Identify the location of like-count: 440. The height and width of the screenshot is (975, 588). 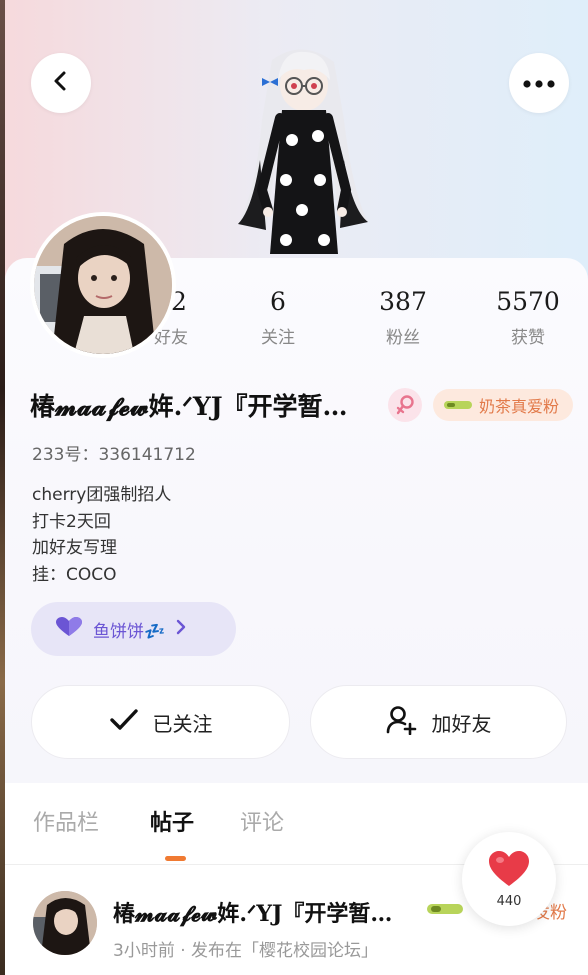
(509, 901).